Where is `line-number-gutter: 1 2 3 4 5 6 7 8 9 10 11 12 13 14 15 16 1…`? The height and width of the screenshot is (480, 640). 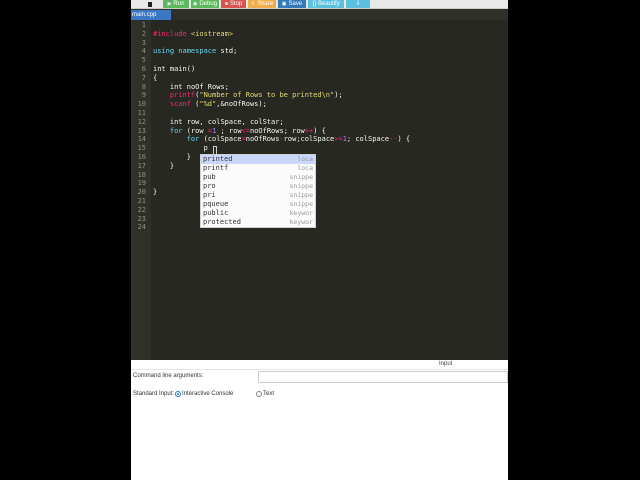
line-number-gutter: 1 2 3 4 5 6 7 8 9 10 11 12 13 14 15 16 1… is located at coordinates (141, 190).